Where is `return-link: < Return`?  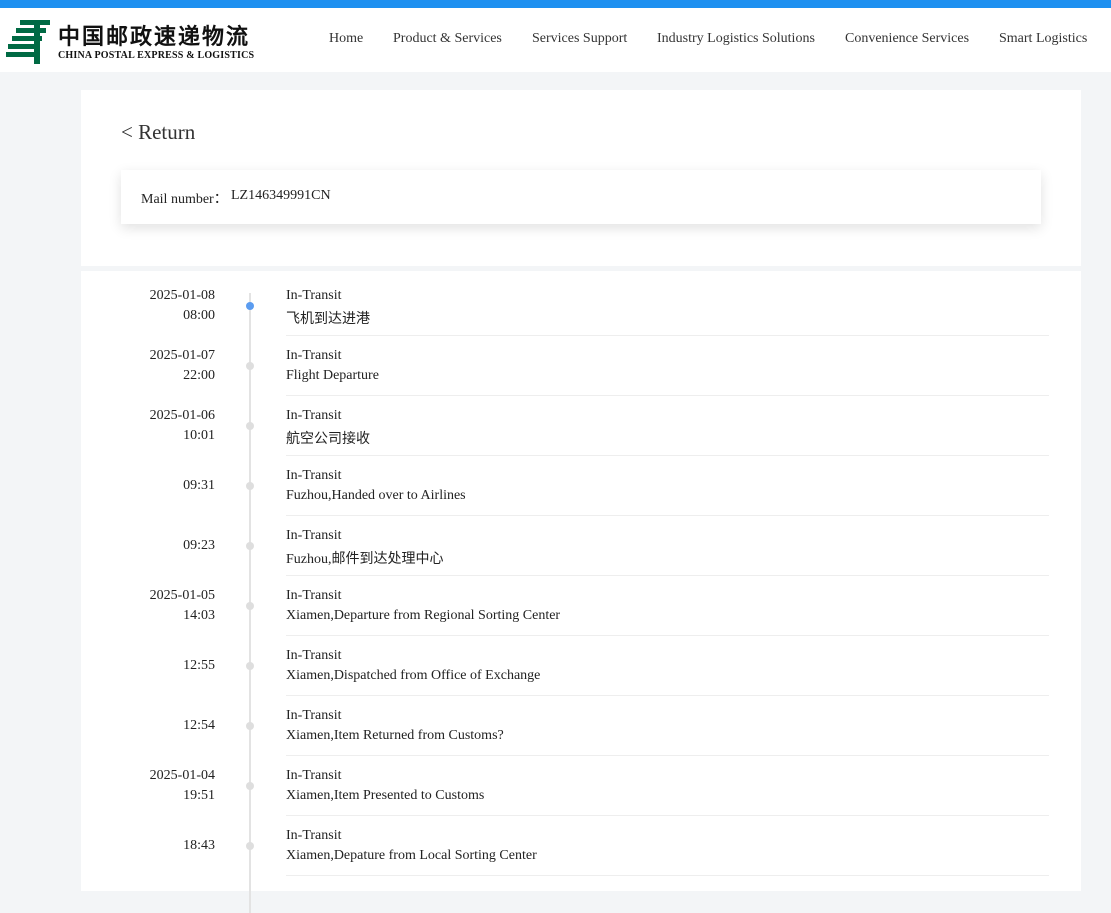
return-link: < Return is located at coordinates (158, 132).